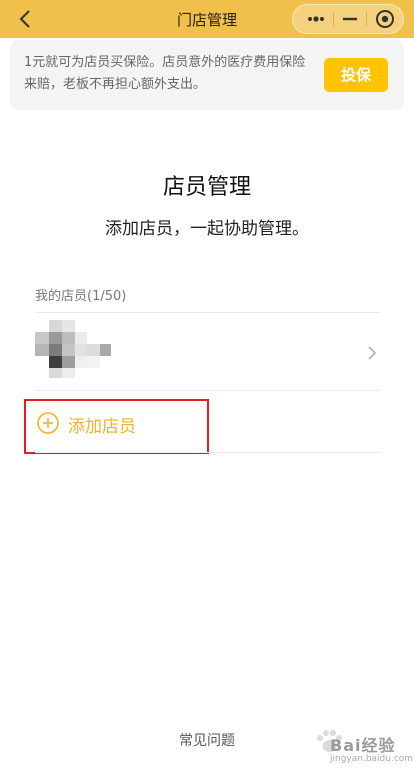  What do you see at coordinates (385, 19) in the screenshot?
I see `target-circle-icon` at bounding box center [385, 19].